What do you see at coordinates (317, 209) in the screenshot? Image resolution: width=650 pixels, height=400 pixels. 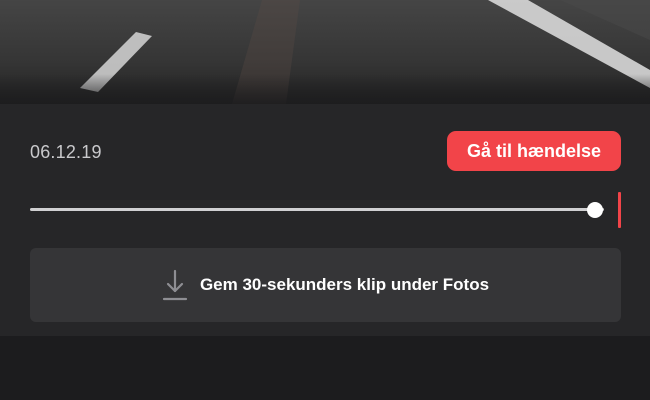 I see `scrubber-track` at bounding box center [317, 209].